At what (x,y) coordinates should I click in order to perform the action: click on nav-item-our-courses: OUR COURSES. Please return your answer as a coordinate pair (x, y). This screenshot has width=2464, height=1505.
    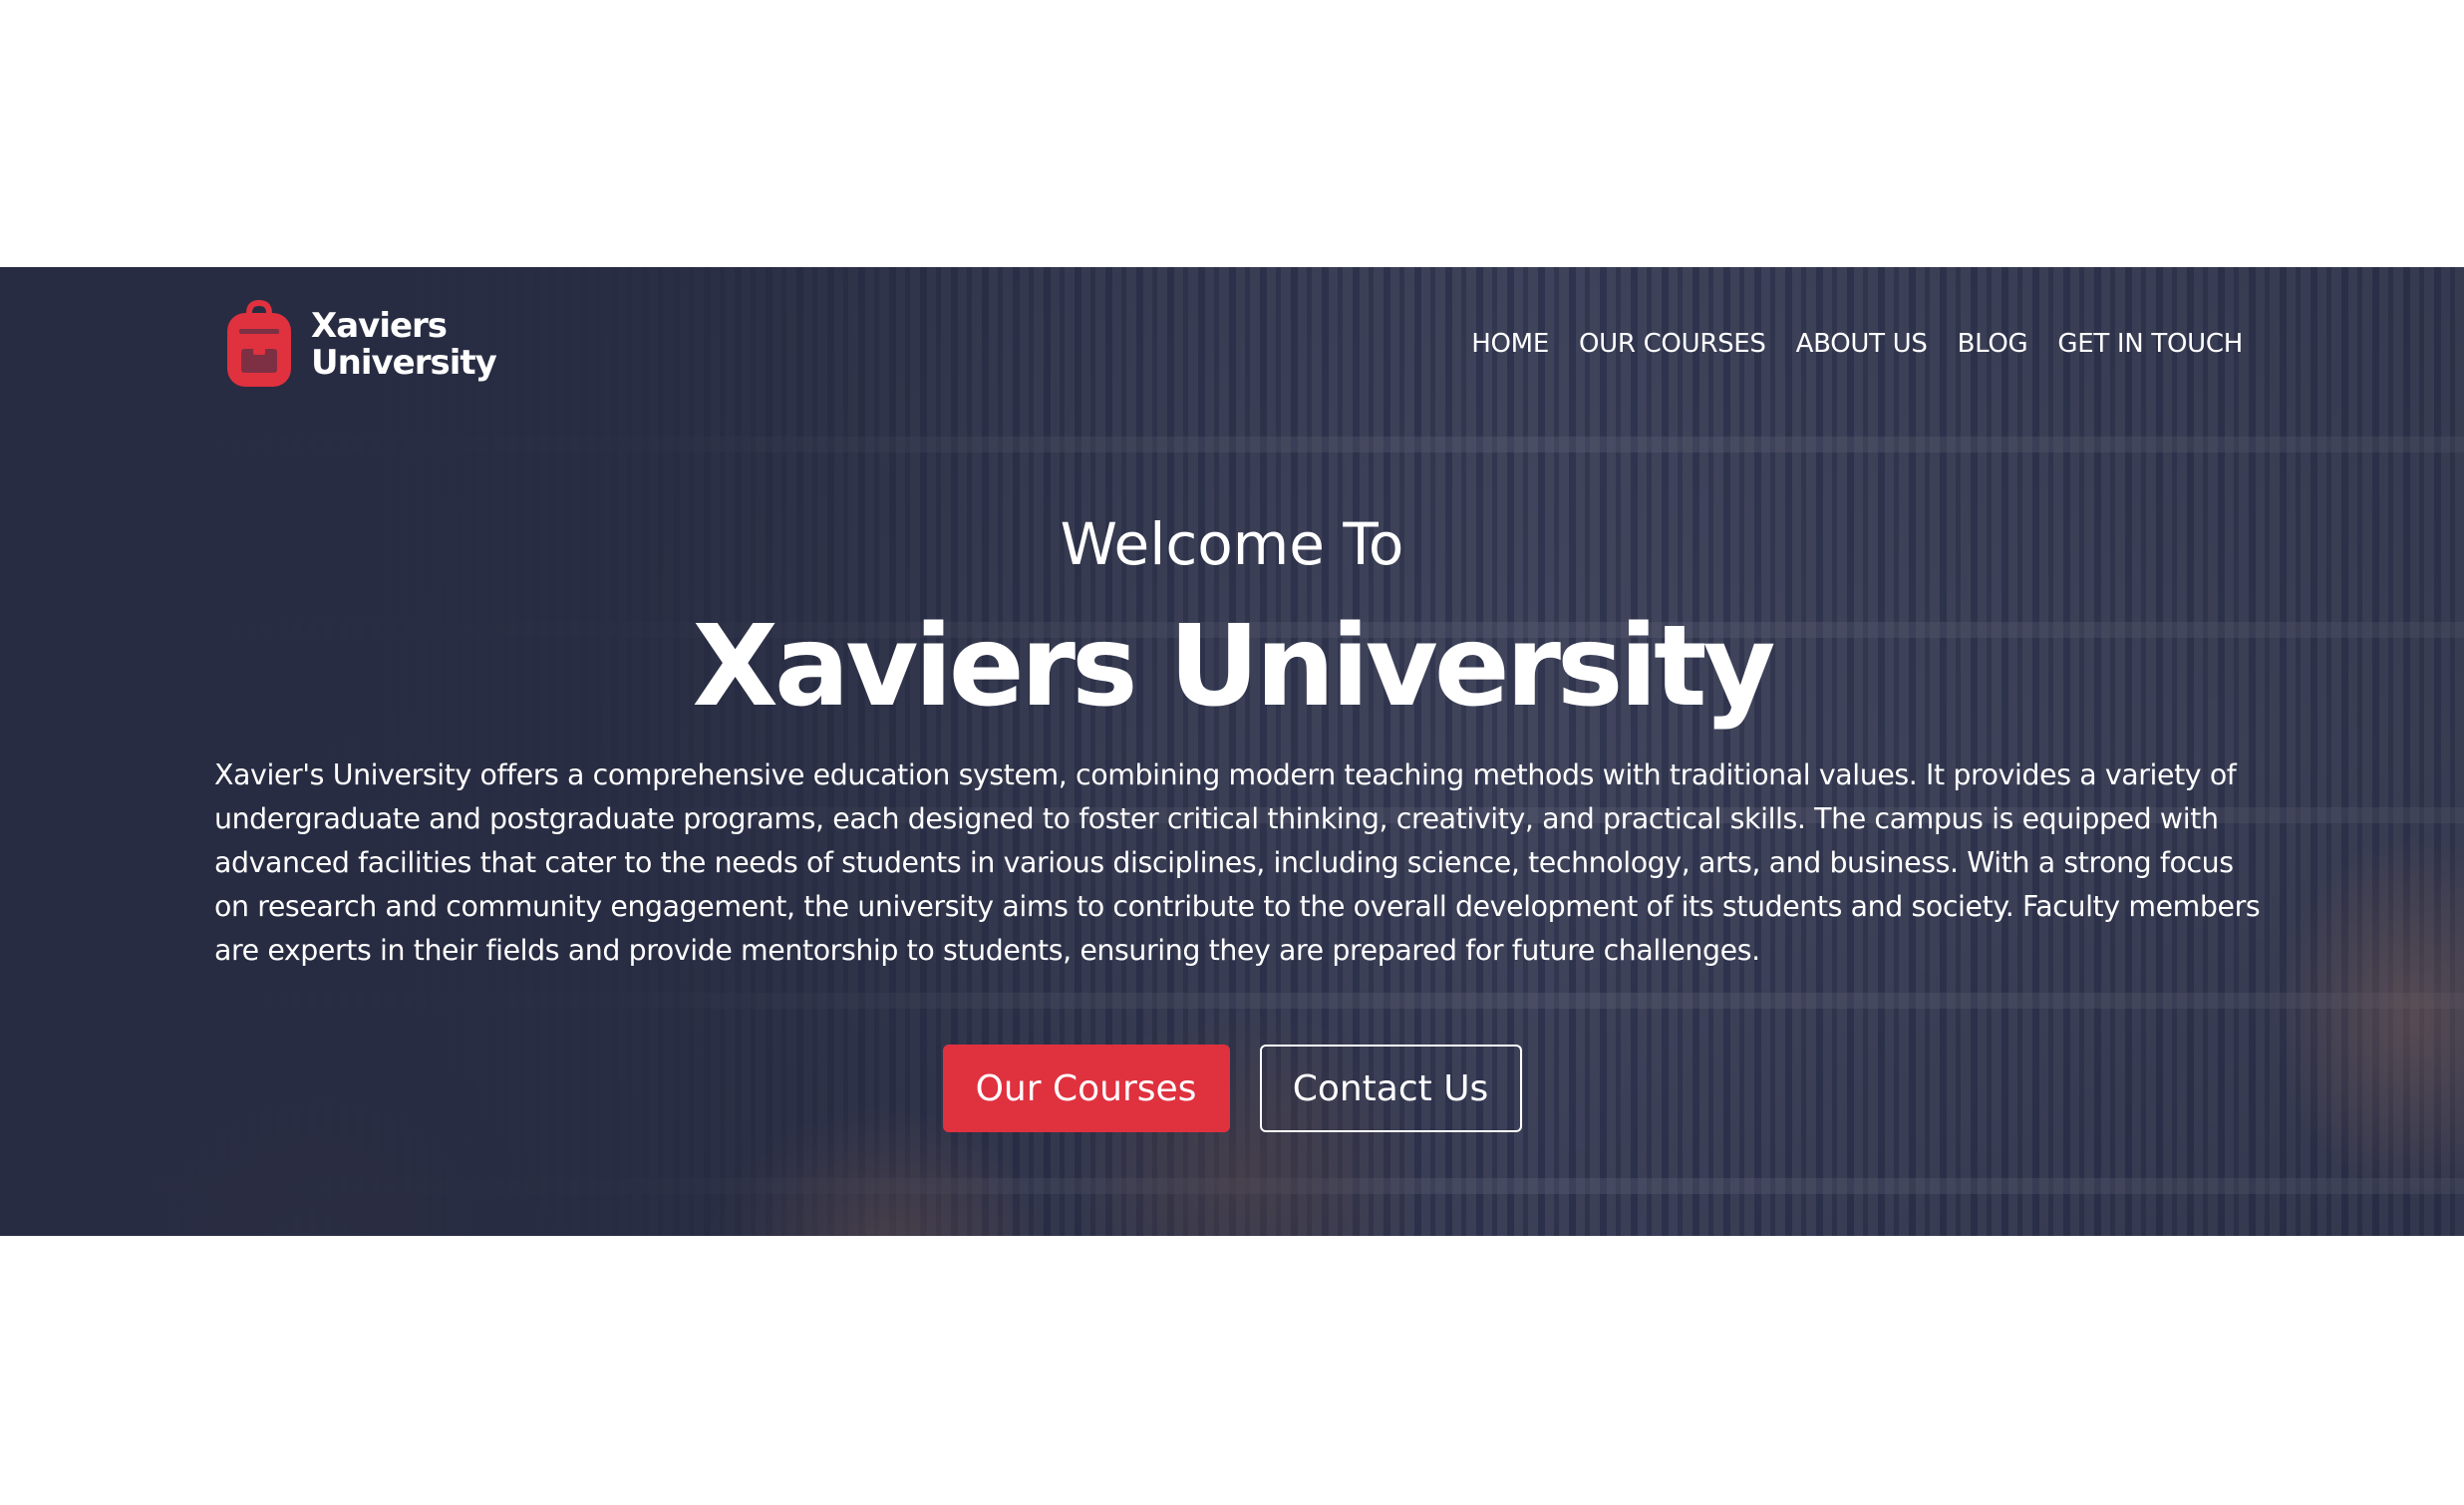
    Looking at the image, I should click on (1672, 344).